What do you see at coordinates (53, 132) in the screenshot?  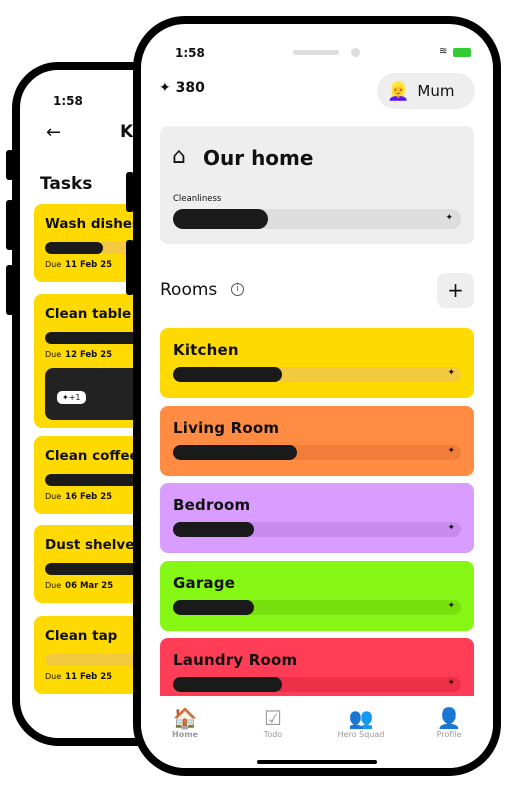 I see `arrow-left-icon: ←` at bounding box center [53, 132].